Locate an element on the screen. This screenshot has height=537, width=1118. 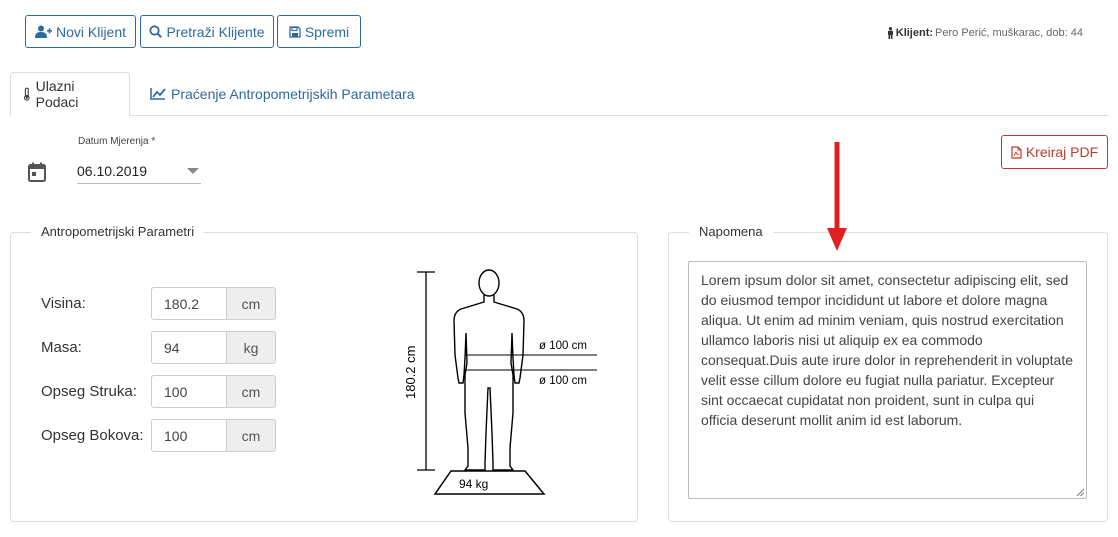
date-value: 06.10.2019 is located at coordinates (112, 170).